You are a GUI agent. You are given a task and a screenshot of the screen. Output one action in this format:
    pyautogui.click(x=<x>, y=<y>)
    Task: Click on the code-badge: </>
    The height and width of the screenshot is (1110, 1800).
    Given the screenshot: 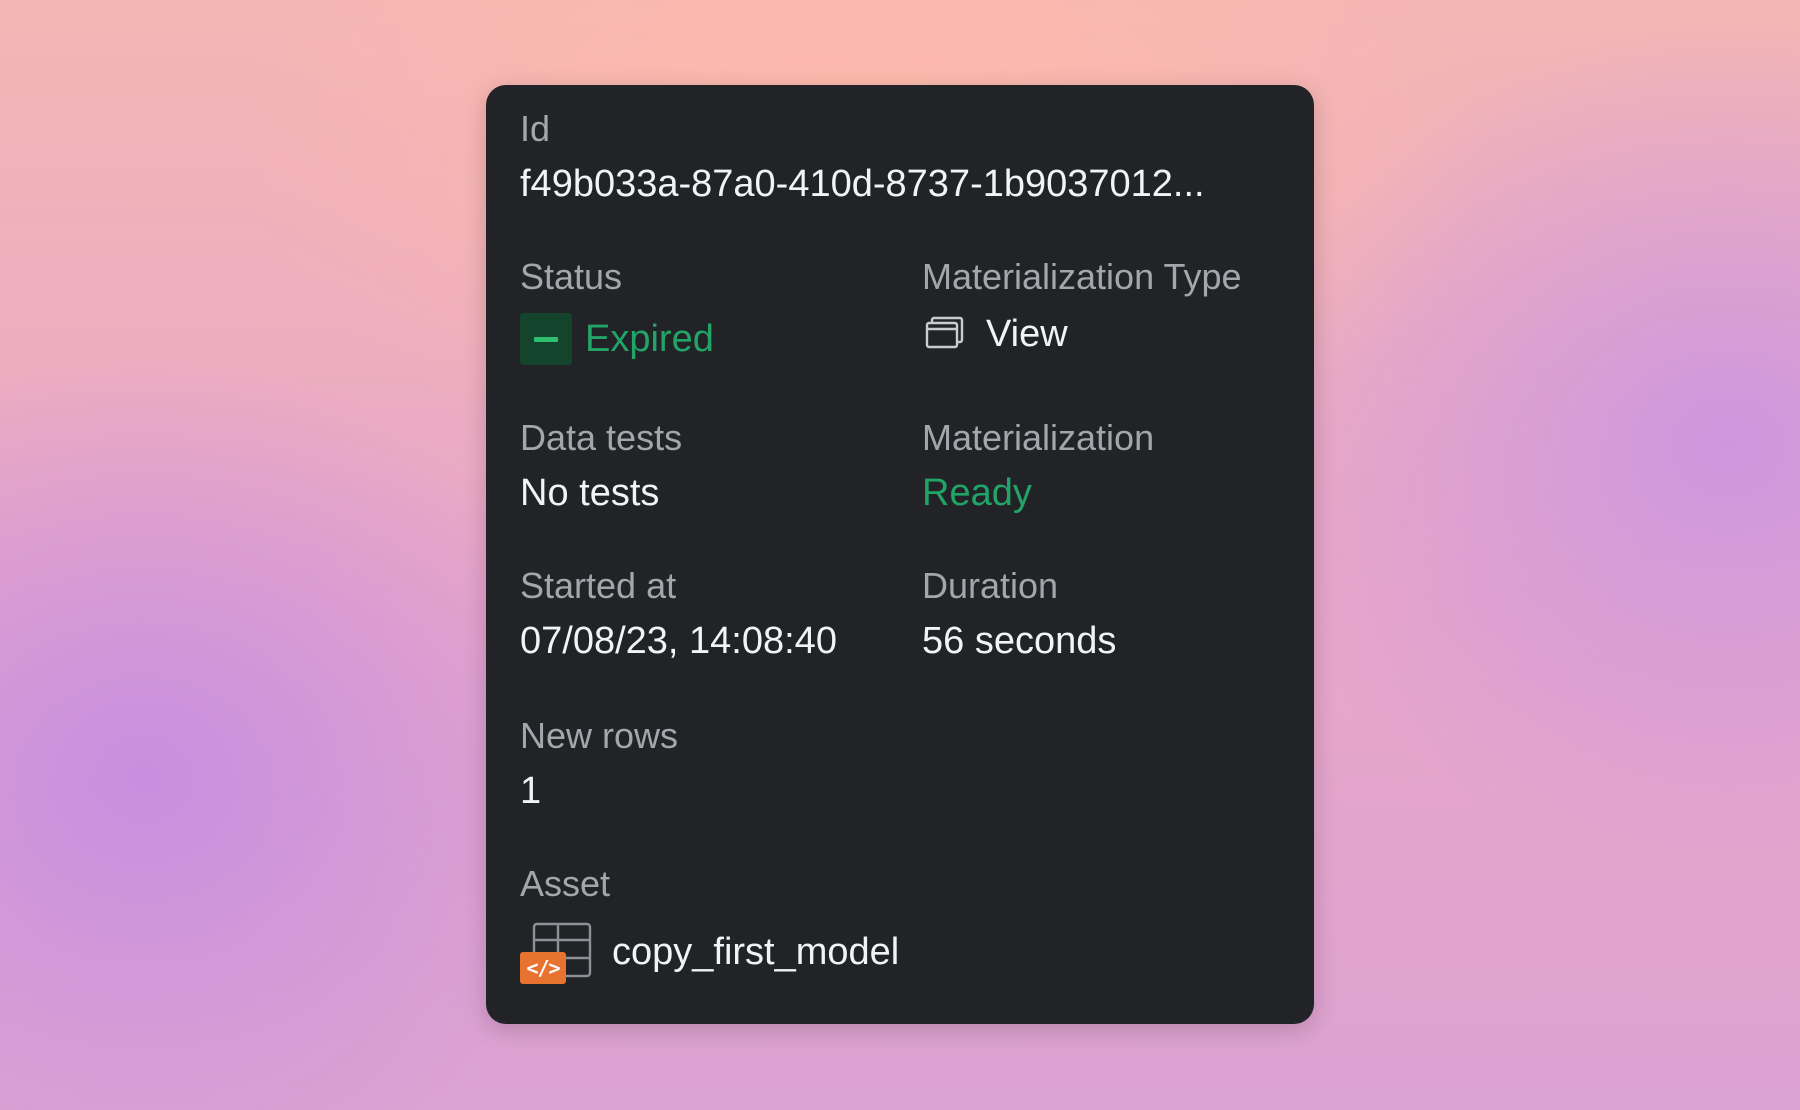 What is the action you would take?
    pyautogui.click(x=543, y=968)
    